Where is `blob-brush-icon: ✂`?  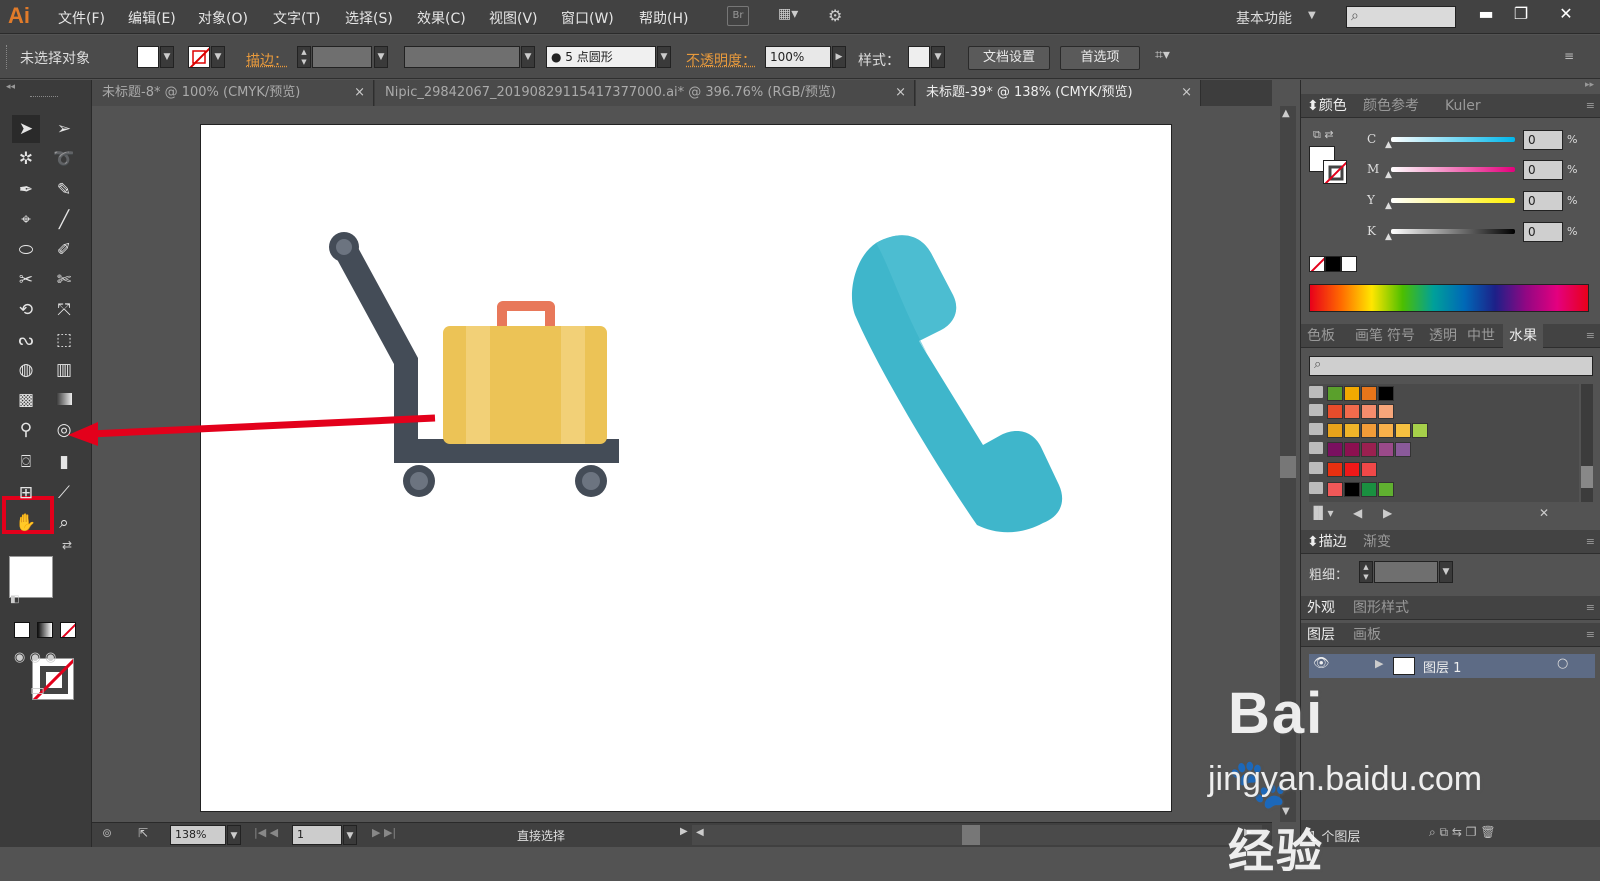 blob-brush-icon: ✂ is located at coordinates (26, 280).